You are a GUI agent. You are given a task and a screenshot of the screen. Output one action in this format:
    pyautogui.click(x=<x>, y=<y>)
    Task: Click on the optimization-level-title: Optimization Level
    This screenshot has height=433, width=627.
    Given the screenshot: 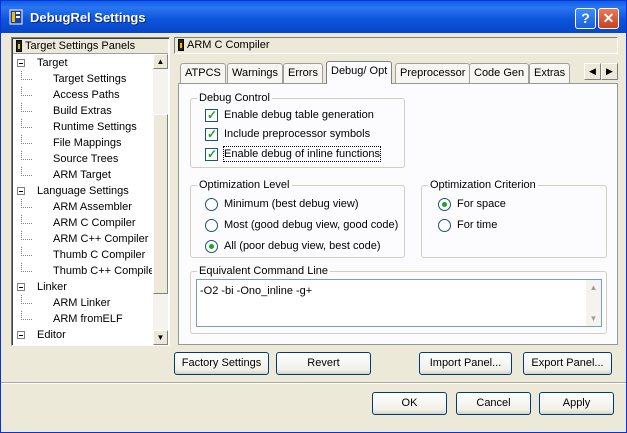 What is the action you would take?
    pyautogui.click(x=244, y=185)
    